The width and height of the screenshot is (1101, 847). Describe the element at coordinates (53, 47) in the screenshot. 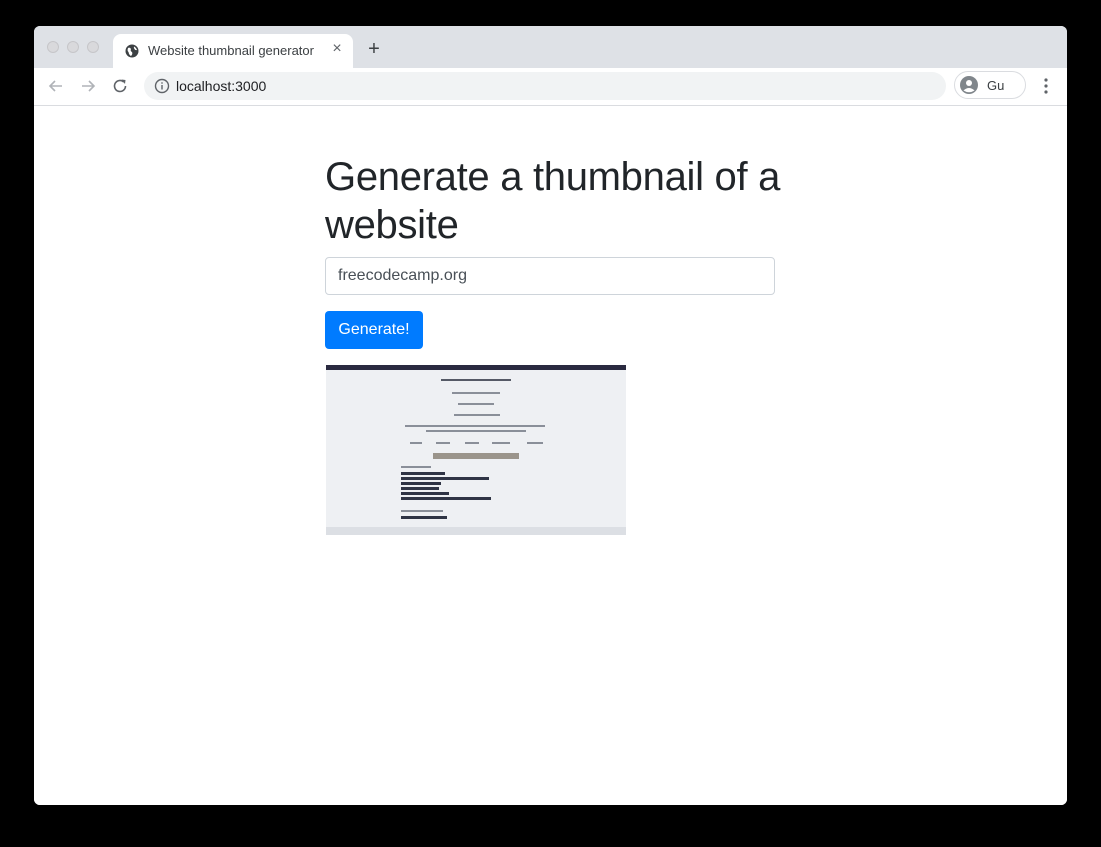

I see `close-window-button` at that location.